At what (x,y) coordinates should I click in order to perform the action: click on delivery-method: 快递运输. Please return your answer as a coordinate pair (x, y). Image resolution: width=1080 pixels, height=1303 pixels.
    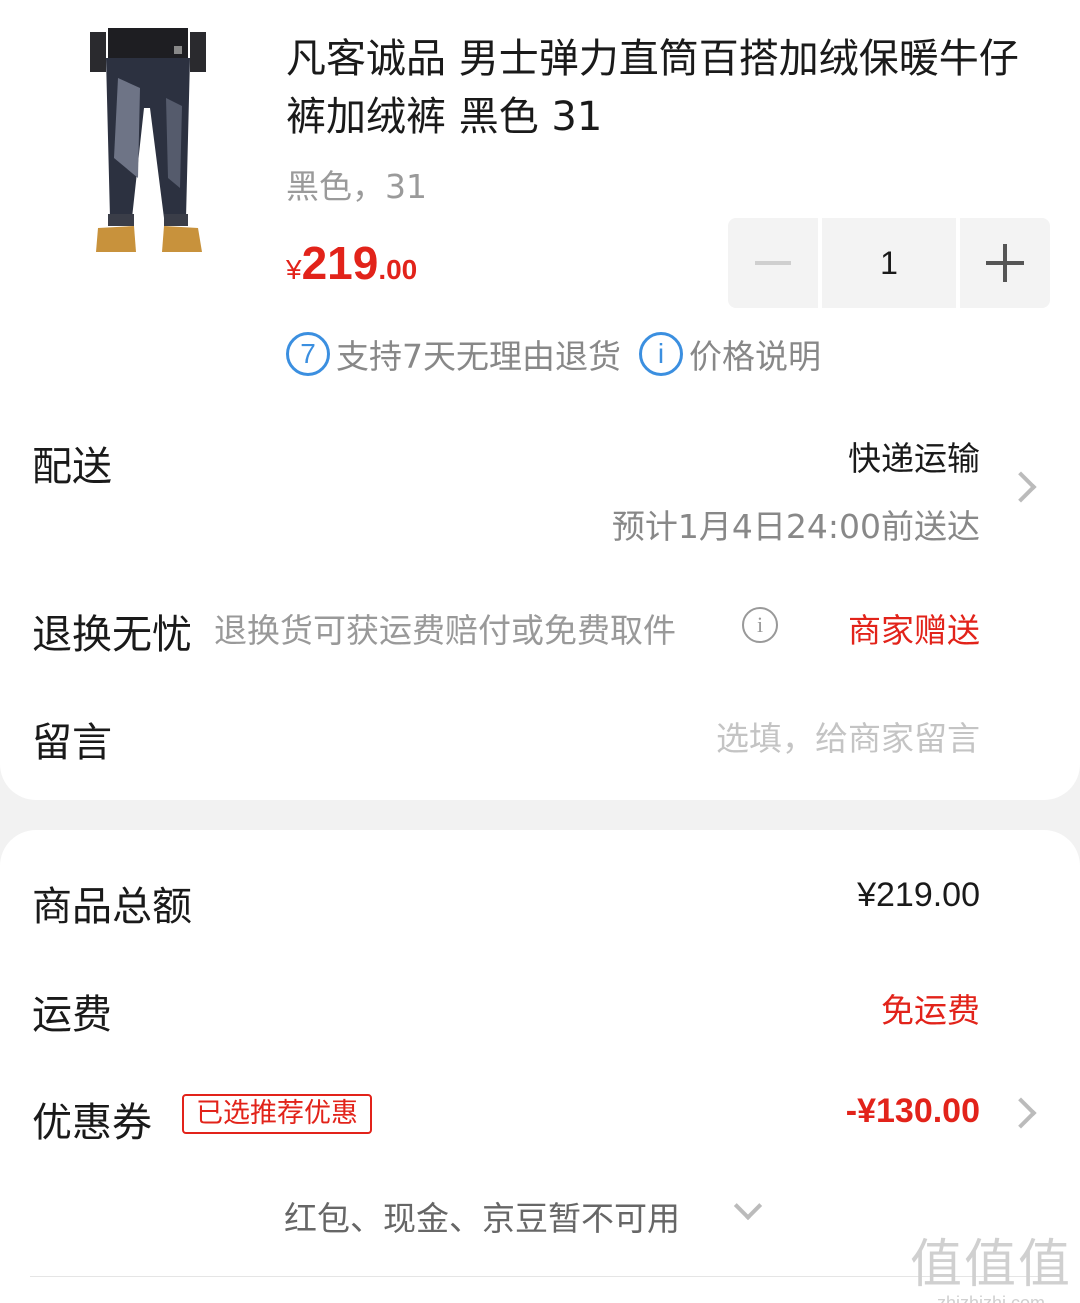
    Looking at the image, I should click on (914, 456).